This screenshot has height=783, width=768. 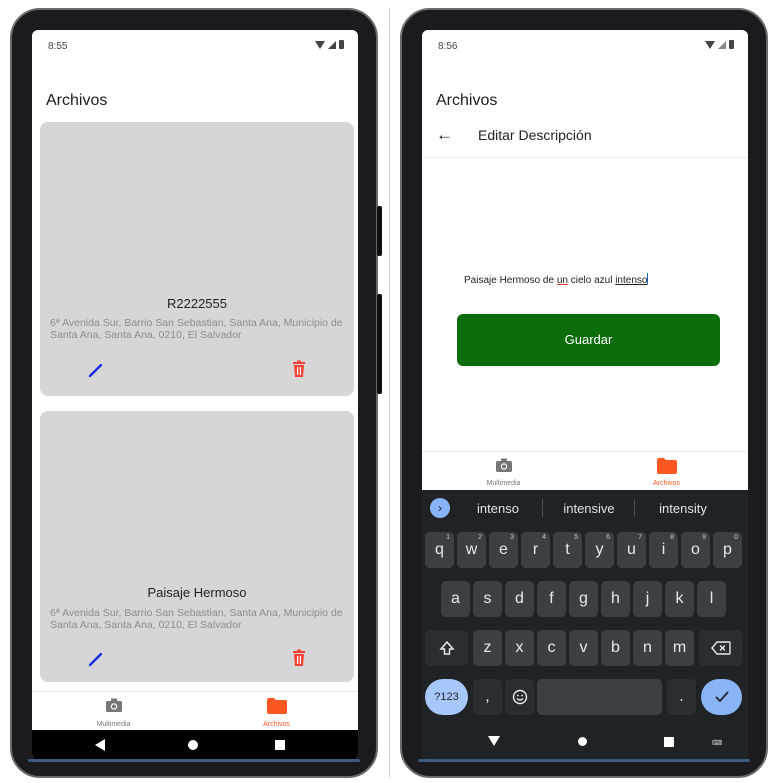 I want to click on edit-title: Editar Descripción, so click(x=535, y=135).